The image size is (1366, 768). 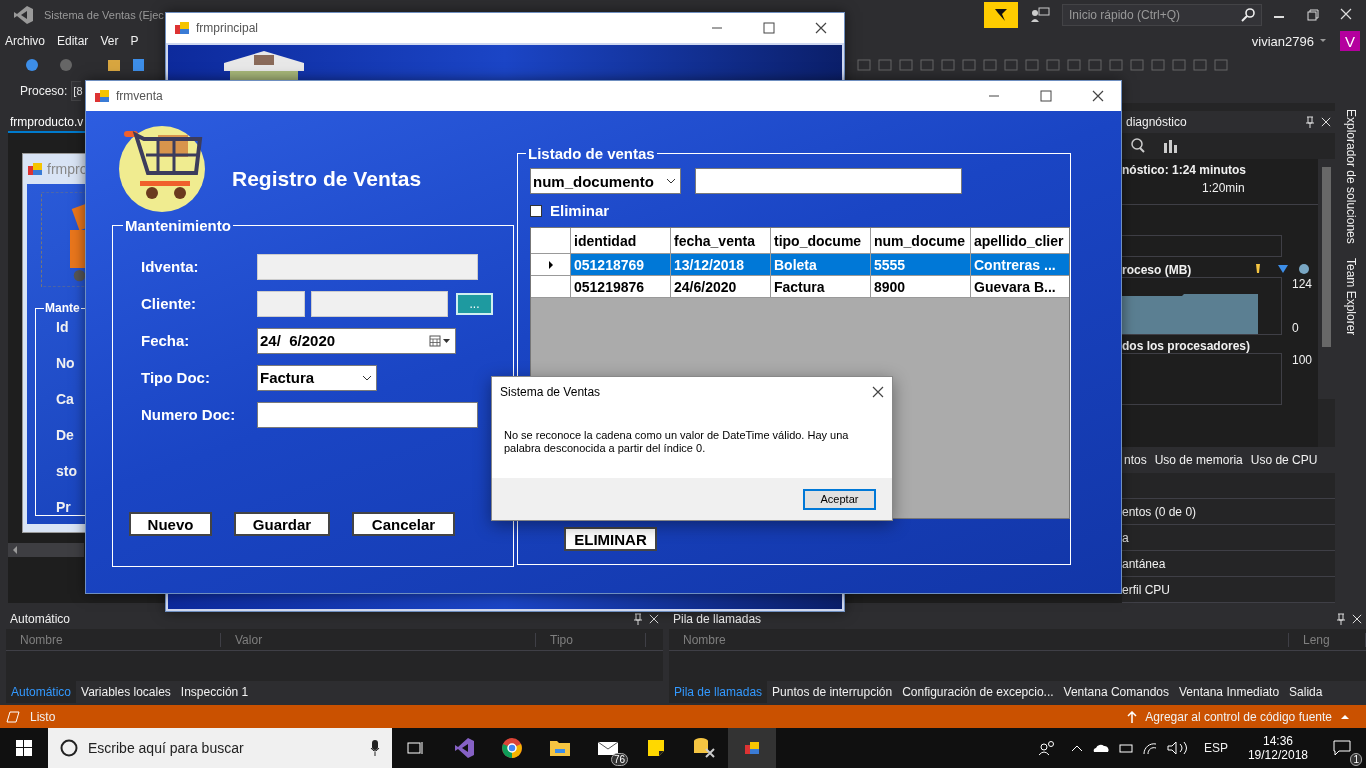 What do you see at coordinates (227, 28) in the screenshot?
I see `window-title: frmprincipal` at bounding box center [227, 28].